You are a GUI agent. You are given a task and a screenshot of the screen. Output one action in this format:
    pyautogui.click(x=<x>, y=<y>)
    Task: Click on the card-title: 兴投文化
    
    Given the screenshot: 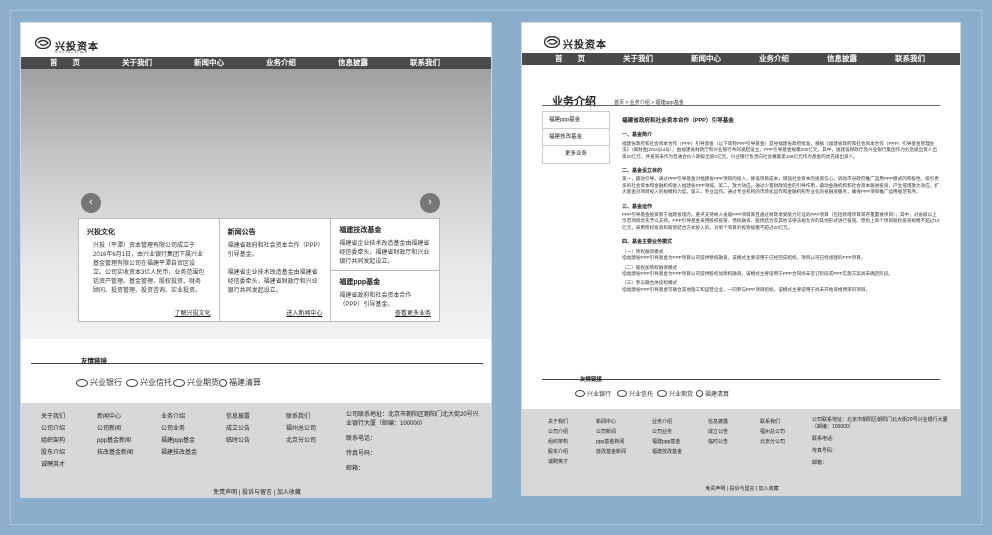 What is the action you would take?
    pyautogui.click(x=101, y=232)
    